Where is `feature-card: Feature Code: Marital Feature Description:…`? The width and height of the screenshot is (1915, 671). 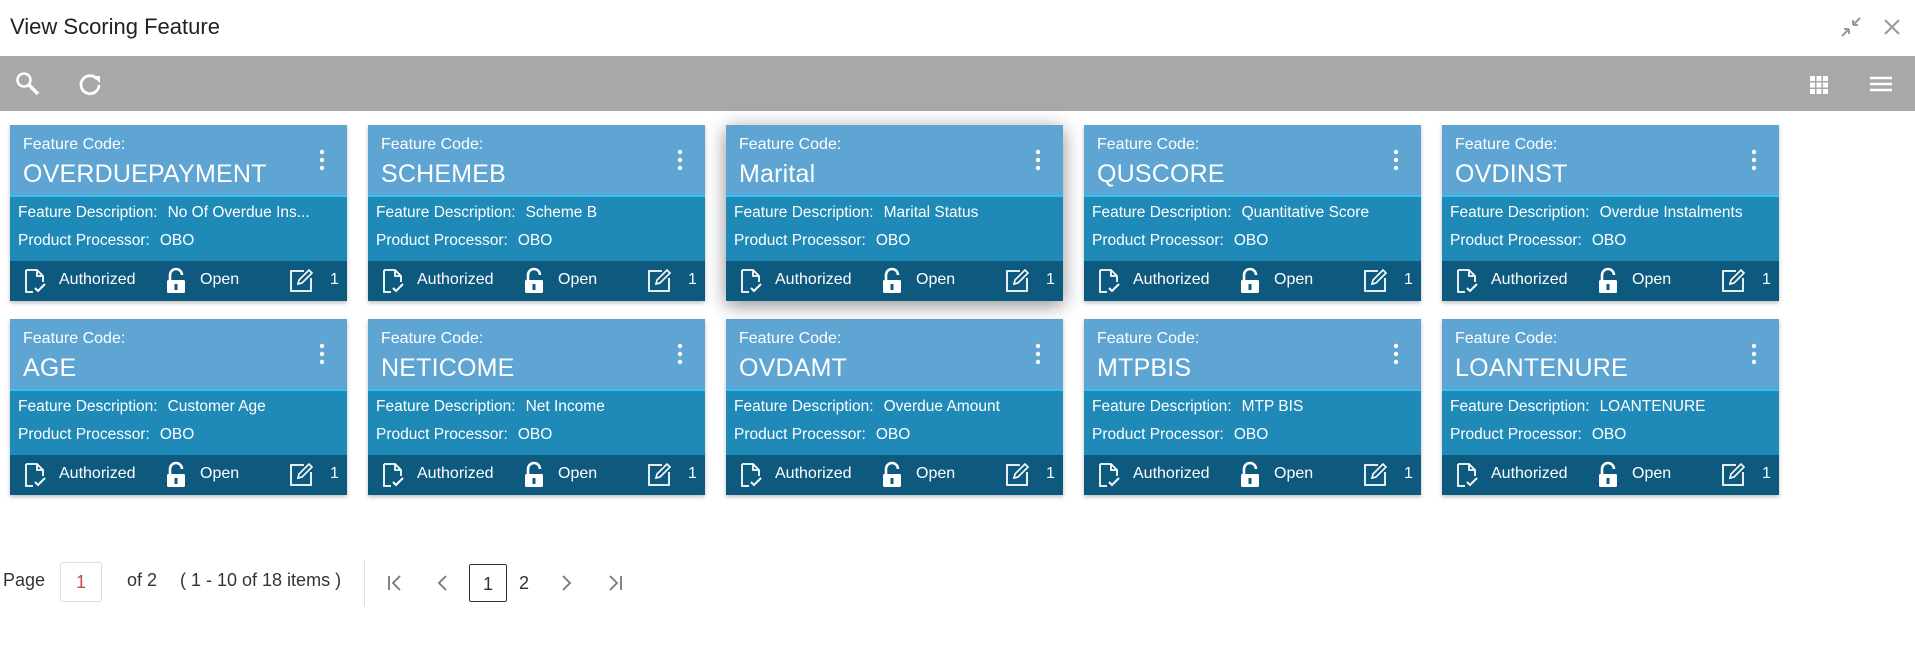
feature-card: Feature Code: Marital Feature Description:… is located at coordinates (894, 213).